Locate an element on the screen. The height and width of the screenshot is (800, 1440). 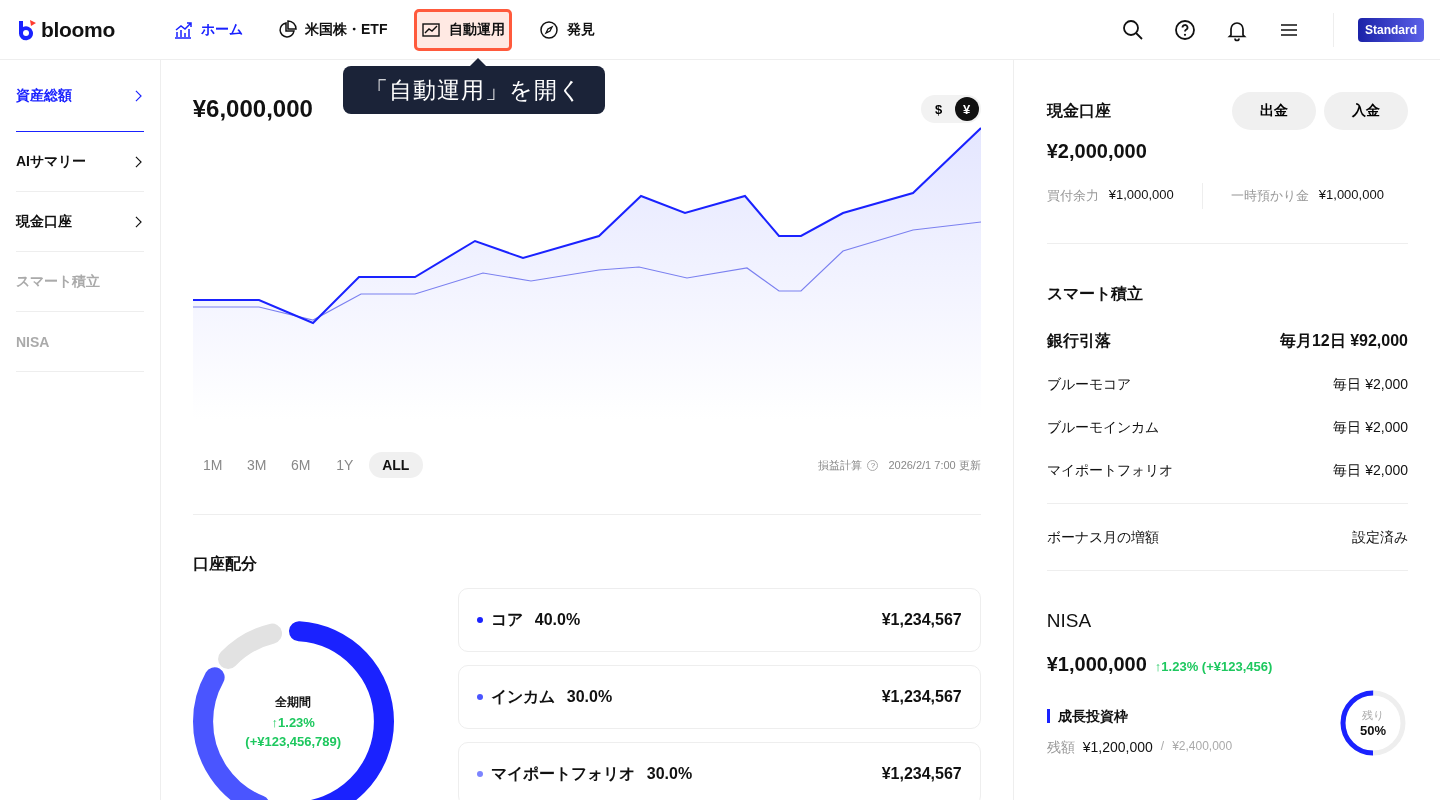
allocation-name: インカム is located at coordinates (522, 696).